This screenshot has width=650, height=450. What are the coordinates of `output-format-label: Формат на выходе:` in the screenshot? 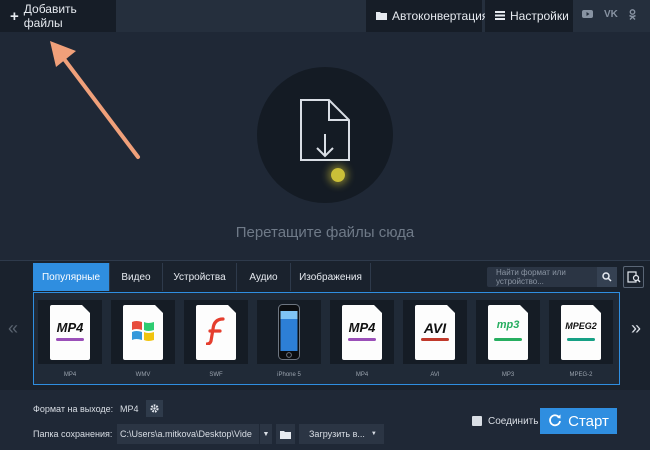 It's located at (73, 409).